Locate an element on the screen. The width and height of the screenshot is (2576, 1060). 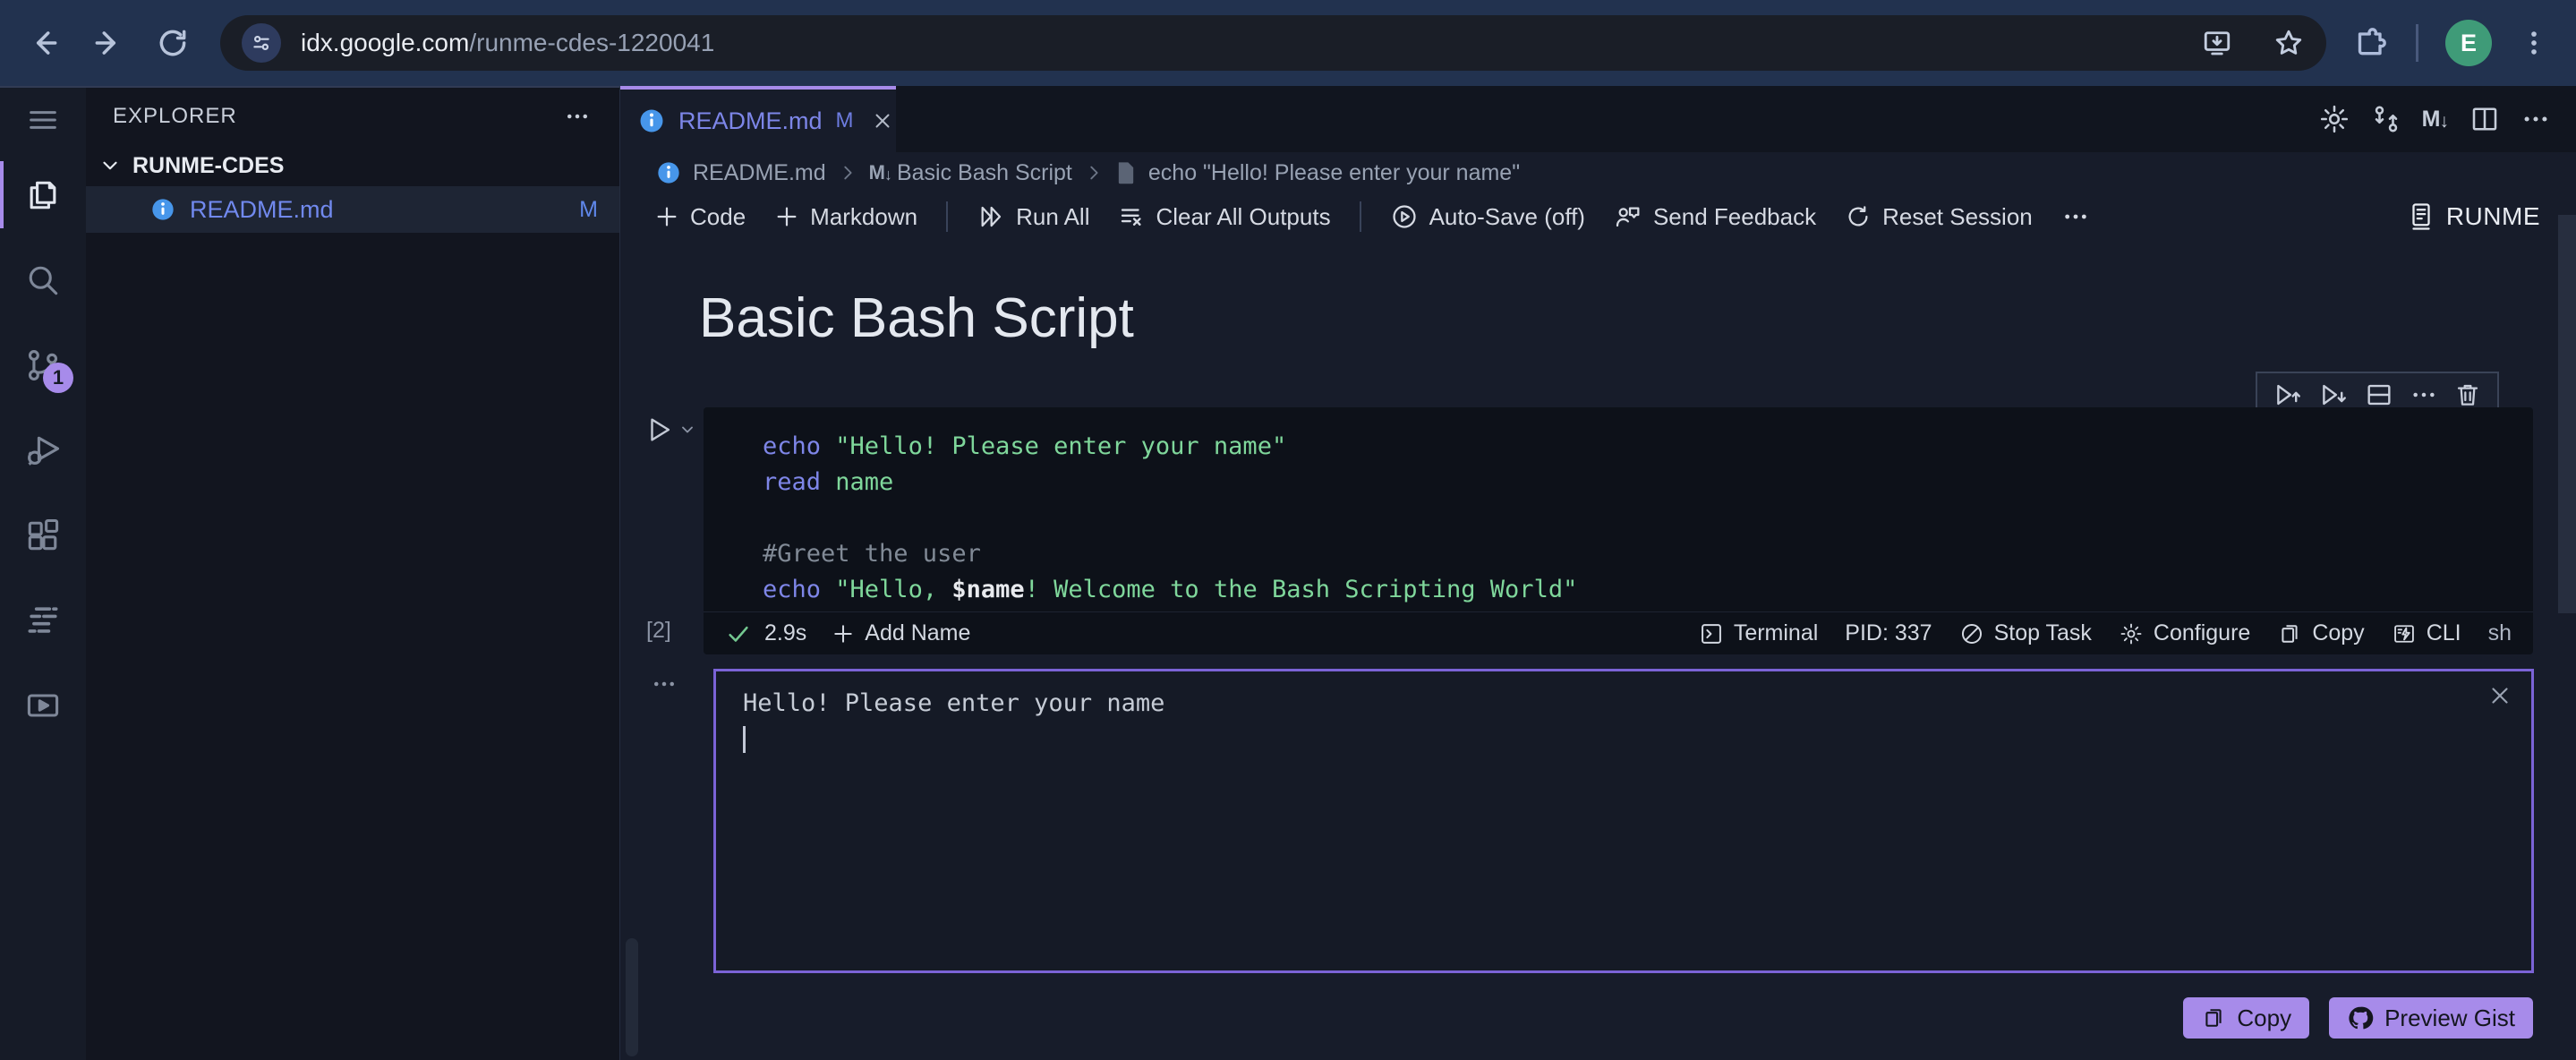
copy-cell-button: Copy is located at coordinates (2321, 633).